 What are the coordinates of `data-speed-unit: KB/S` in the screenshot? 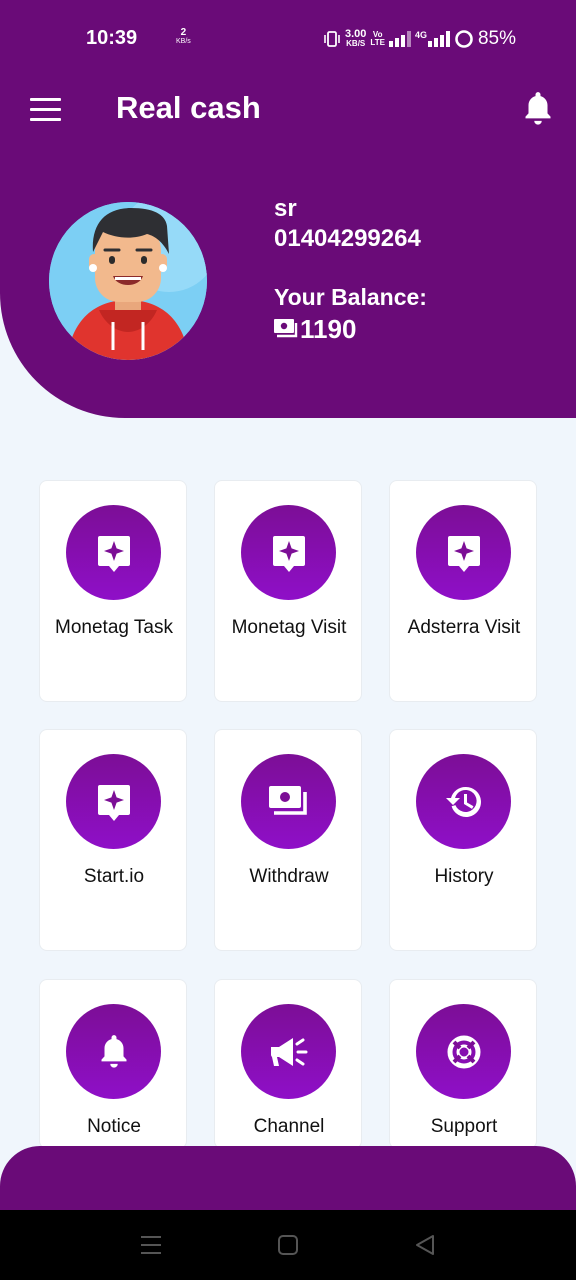 It's located at (356, 43).